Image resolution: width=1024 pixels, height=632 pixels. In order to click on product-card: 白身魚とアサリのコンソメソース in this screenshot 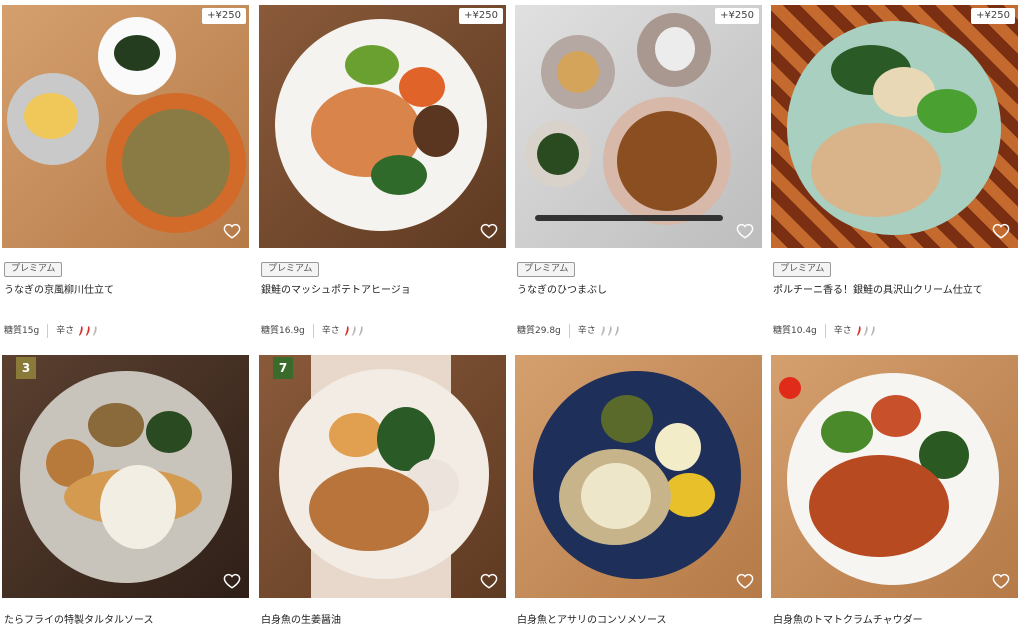, I will do `click(638, 490)`.